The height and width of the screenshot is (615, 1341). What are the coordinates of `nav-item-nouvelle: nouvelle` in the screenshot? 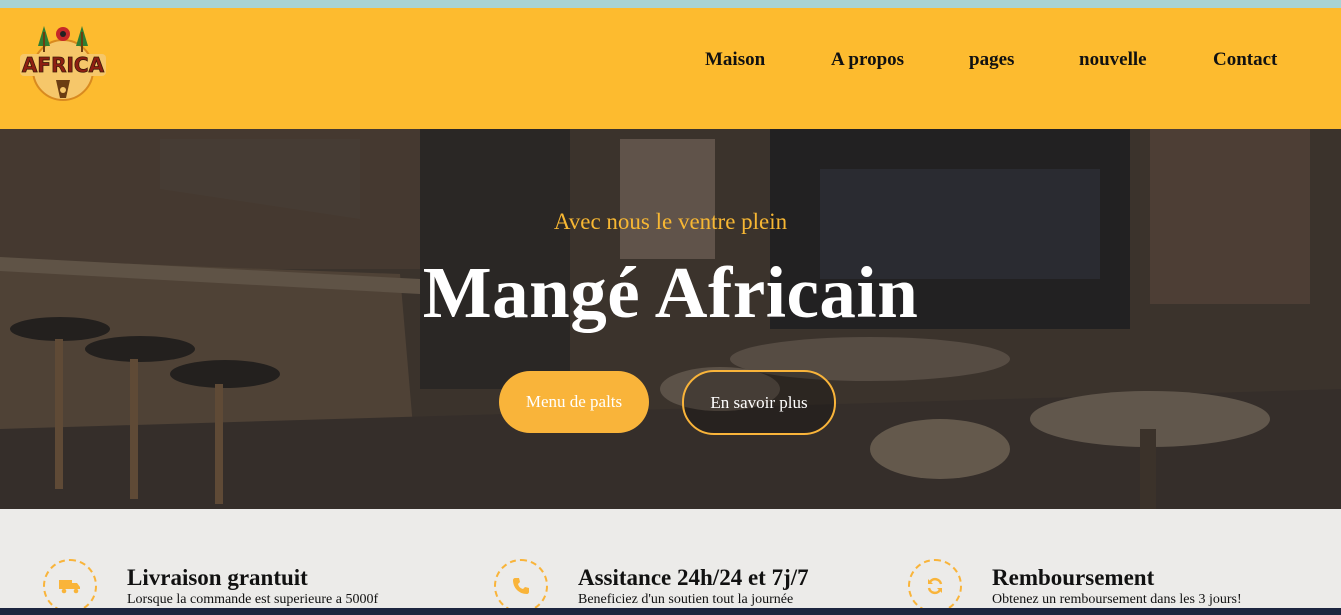 It's located at (1113, 60).